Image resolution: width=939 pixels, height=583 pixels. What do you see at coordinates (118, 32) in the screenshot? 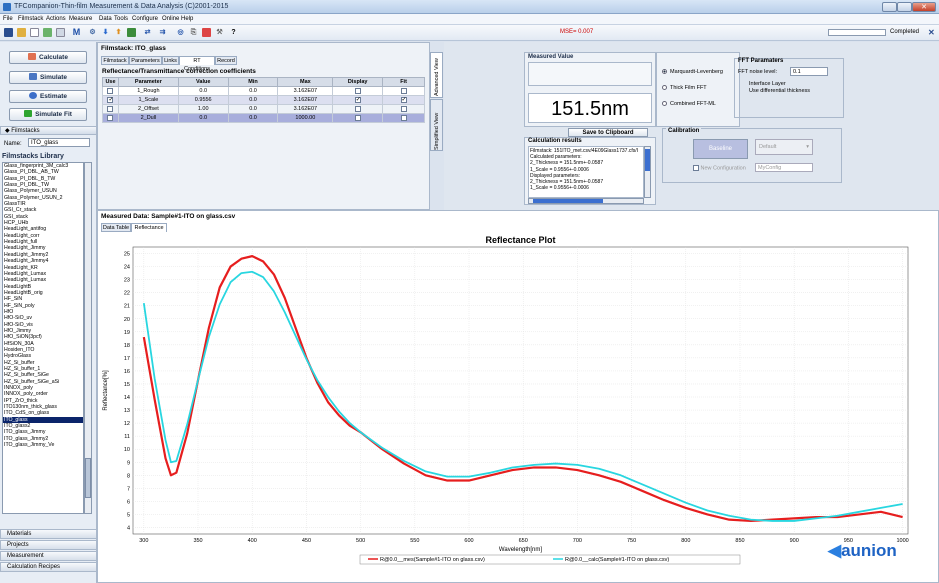
I see `upload-icon: ⬆` at bounding box center [118, 32].